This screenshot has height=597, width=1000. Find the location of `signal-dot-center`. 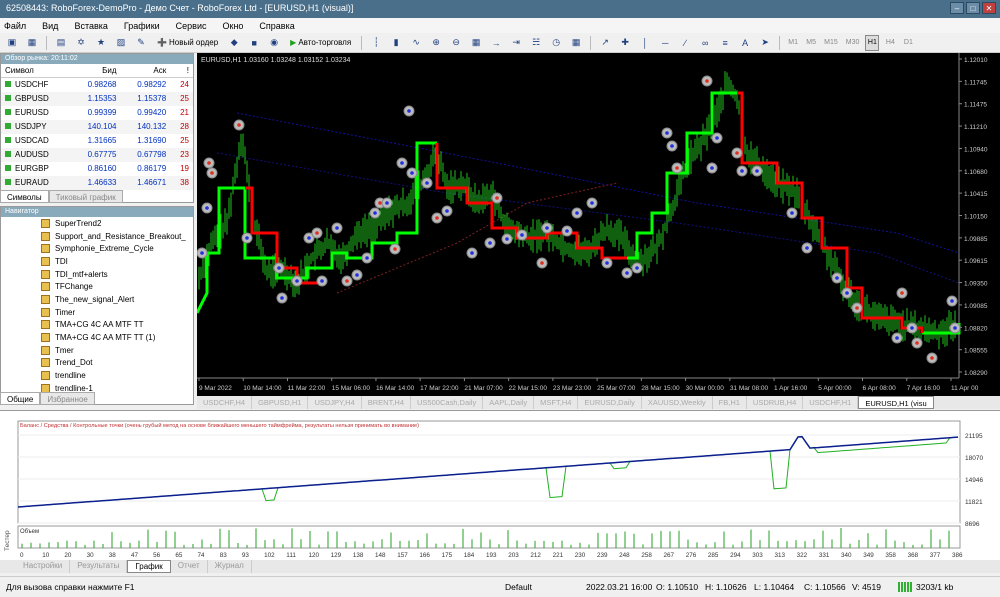

signal-dot-center is located at coordinates (380, 203).